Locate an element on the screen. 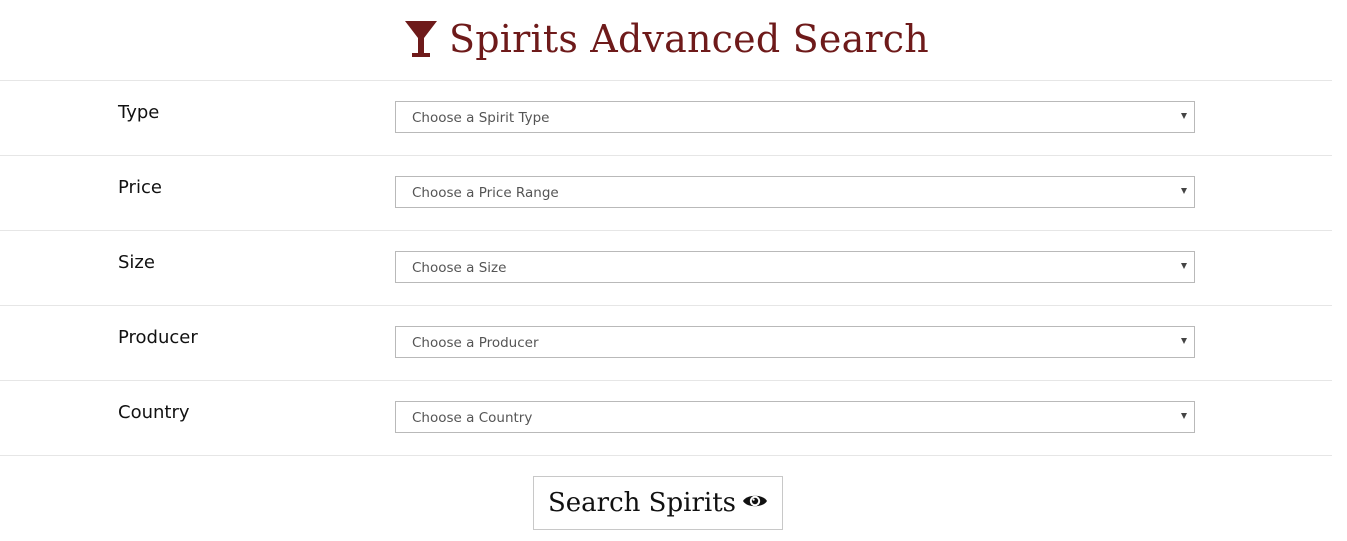 This screenshot has width=1347, height=541. price-select: Choose a Price Range is located at coordinates (795, 192).